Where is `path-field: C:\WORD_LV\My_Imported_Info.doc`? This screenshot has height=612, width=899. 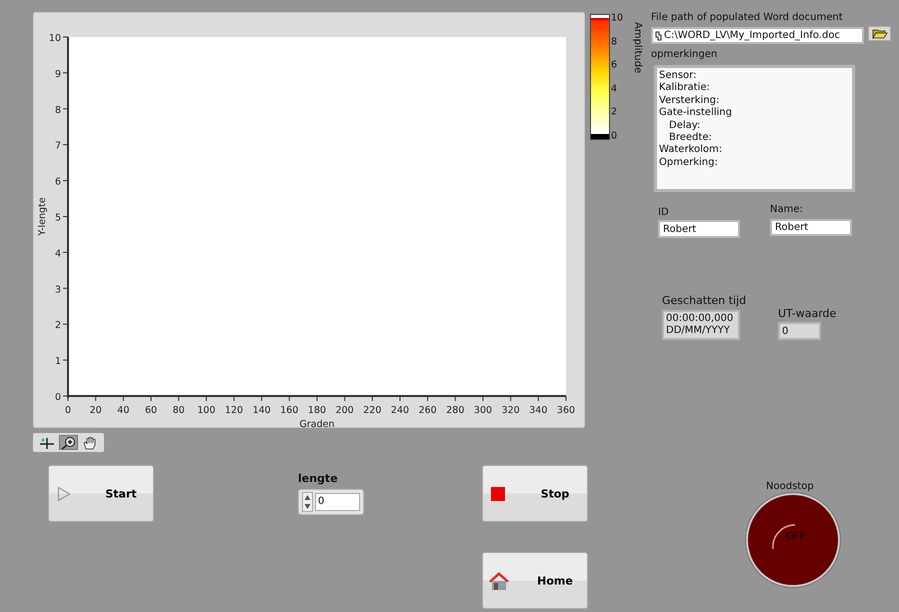
path-field: C:\WORD_LV\My_Imported_Info.doc is located at coordinates (757, 35).